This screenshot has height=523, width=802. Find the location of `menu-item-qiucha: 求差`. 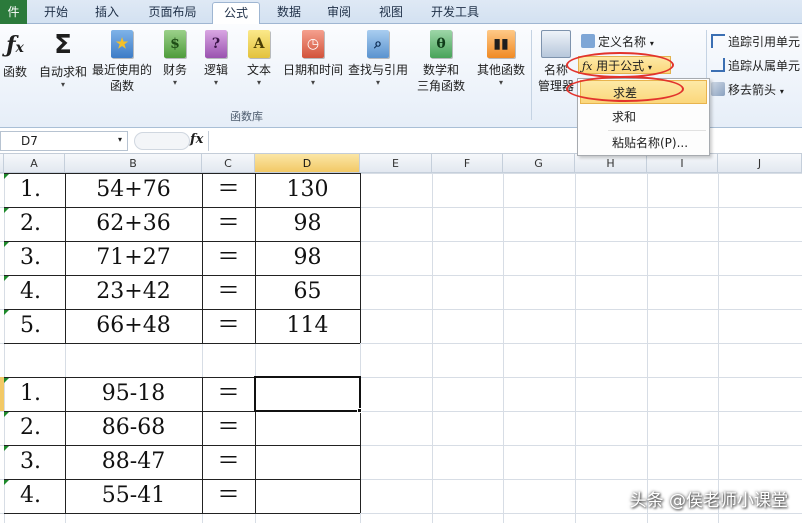

menu-item-qiucha: 求差 is located at coordinates (643, 92).